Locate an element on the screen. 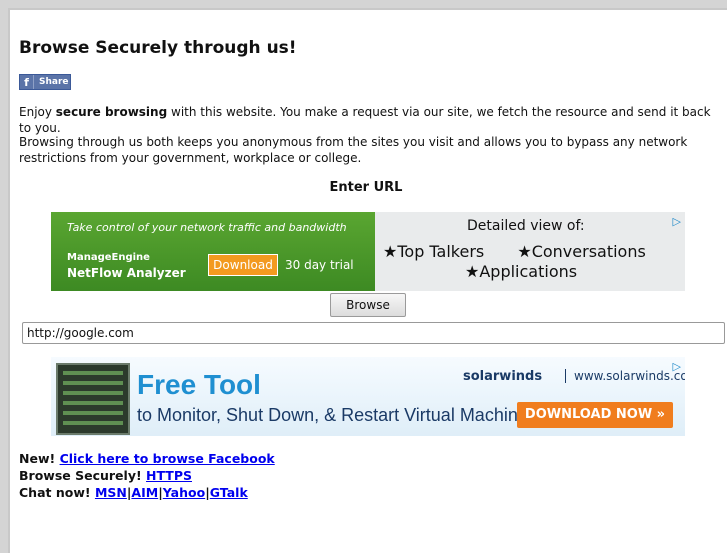 The width and height of the screenshot is (727, 553). ad-brand: ManageEngine is located at coordinates (108, 257).